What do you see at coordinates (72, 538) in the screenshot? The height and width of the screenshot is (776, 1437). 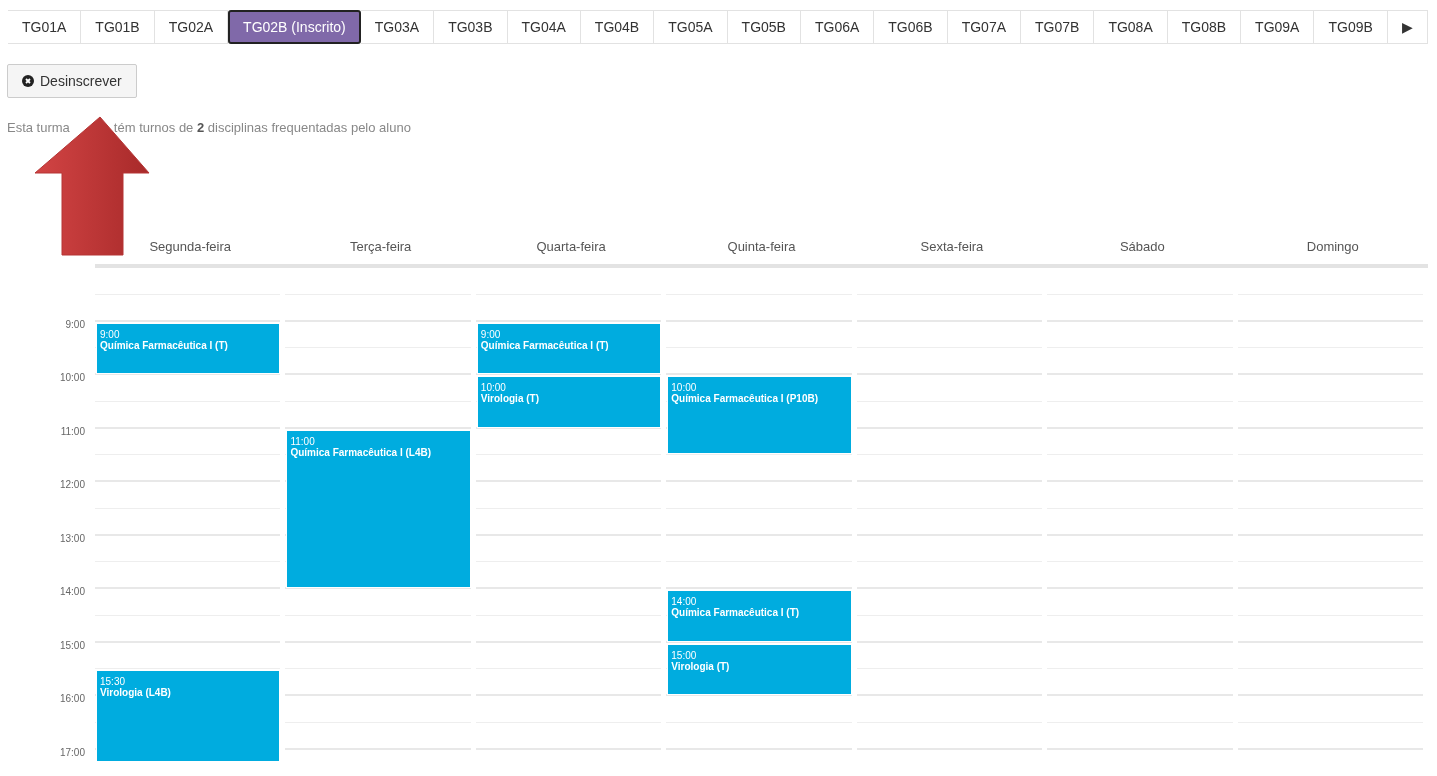 I see `time-label: 13:00` at bounding box center [72, 538].